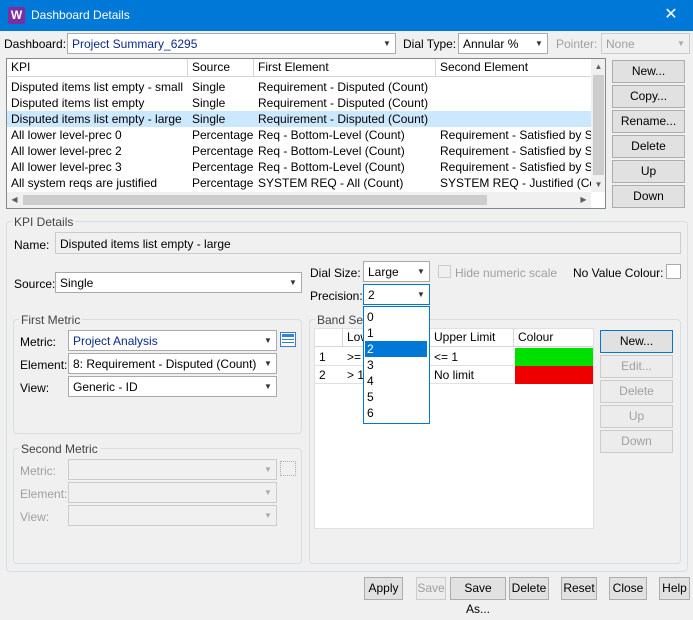 The width and height of the screenshot is (693, 620). Describe the element at coordinates (396, 333) in the screenshot. I see `precision-option: 1` at that location.